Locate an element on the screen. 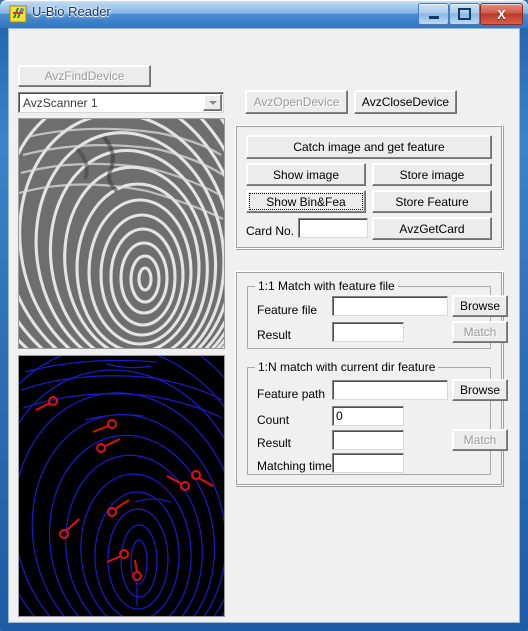 The image size is (528, 631). browse-feature-path-button: Browse is located at coordinates (480, 390).